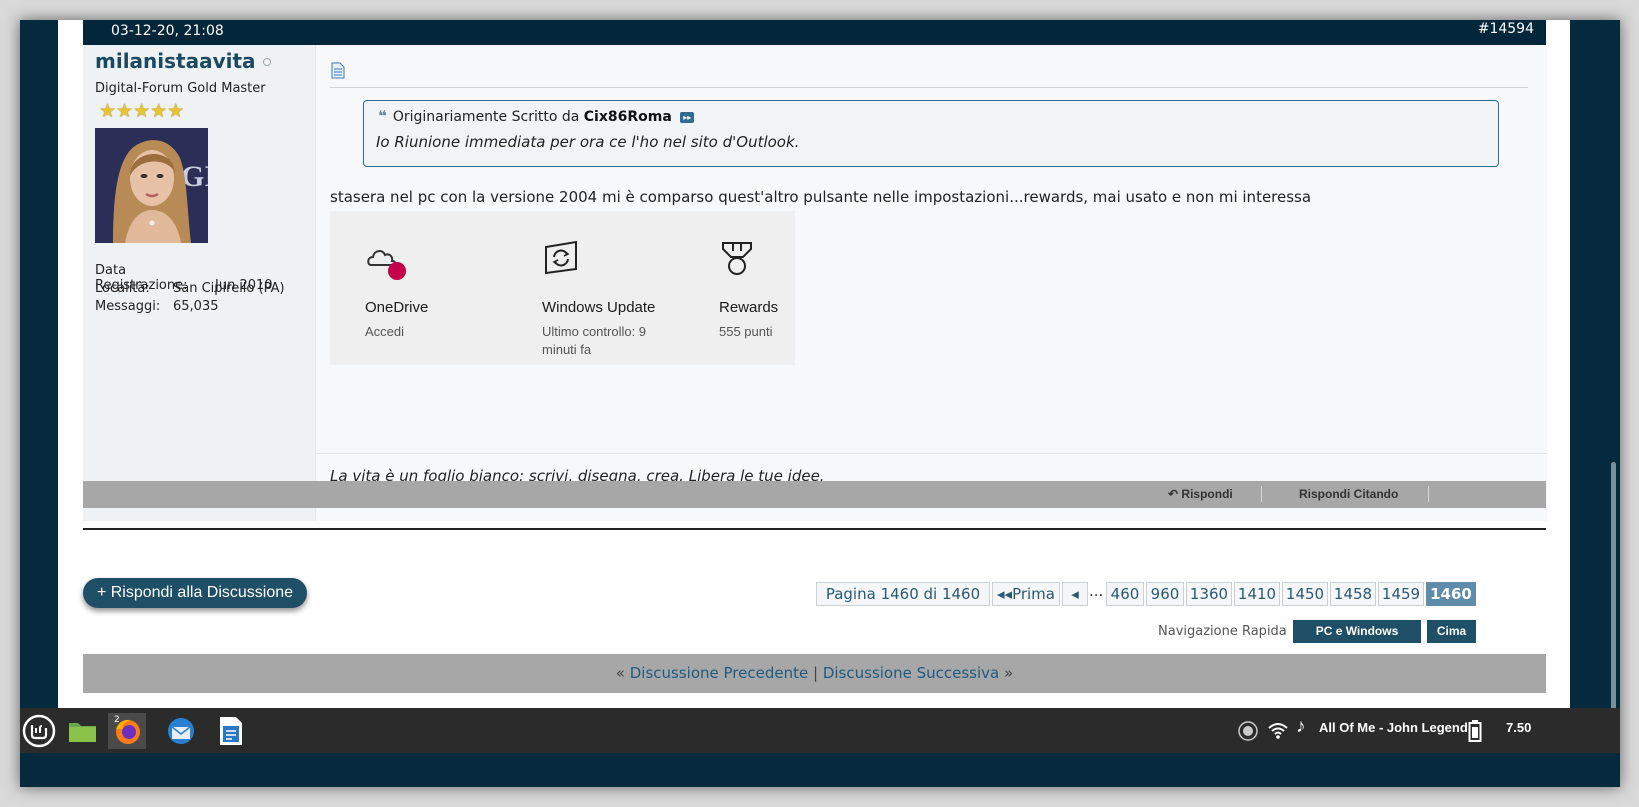 The width and height of the screenshot is (1639, 807). I want to click on quick-nav-forum-button: PC e Windows, so click(1357, 631).